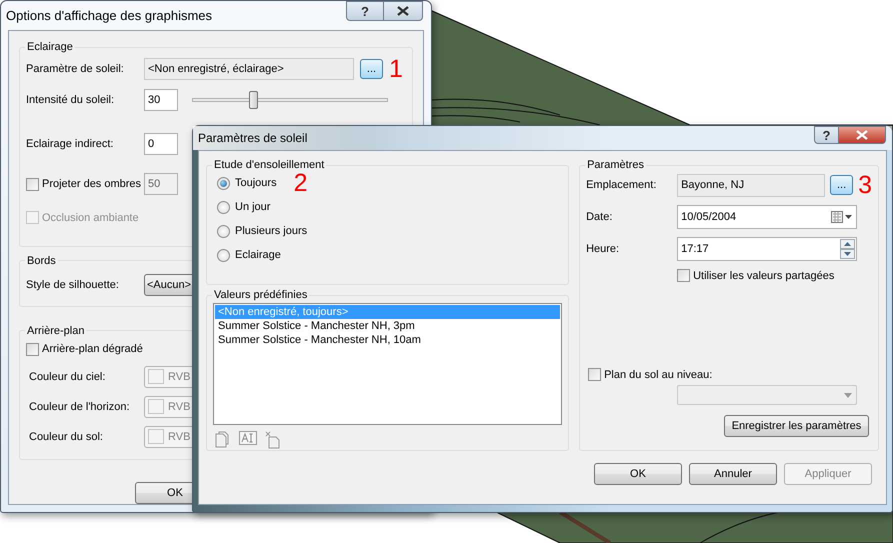 The height and width of the screenshot is (543, 893). Describe the element at coordinates (161, 144) in the screenshot. I see `indirect-lighting-field: 0` at that location.